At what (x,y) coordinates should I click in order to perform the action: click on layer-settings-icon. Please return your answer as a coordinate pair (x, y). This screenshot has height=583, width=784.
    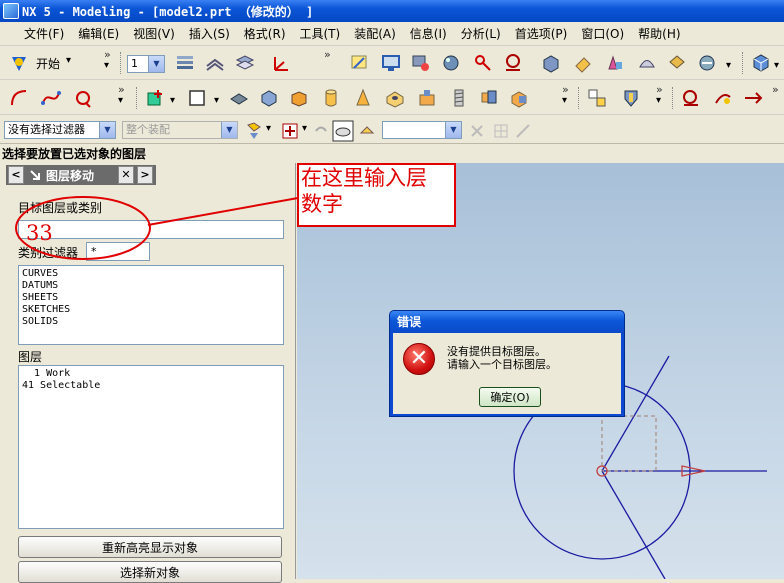
    Looking at the image, I should click on (185, 63).